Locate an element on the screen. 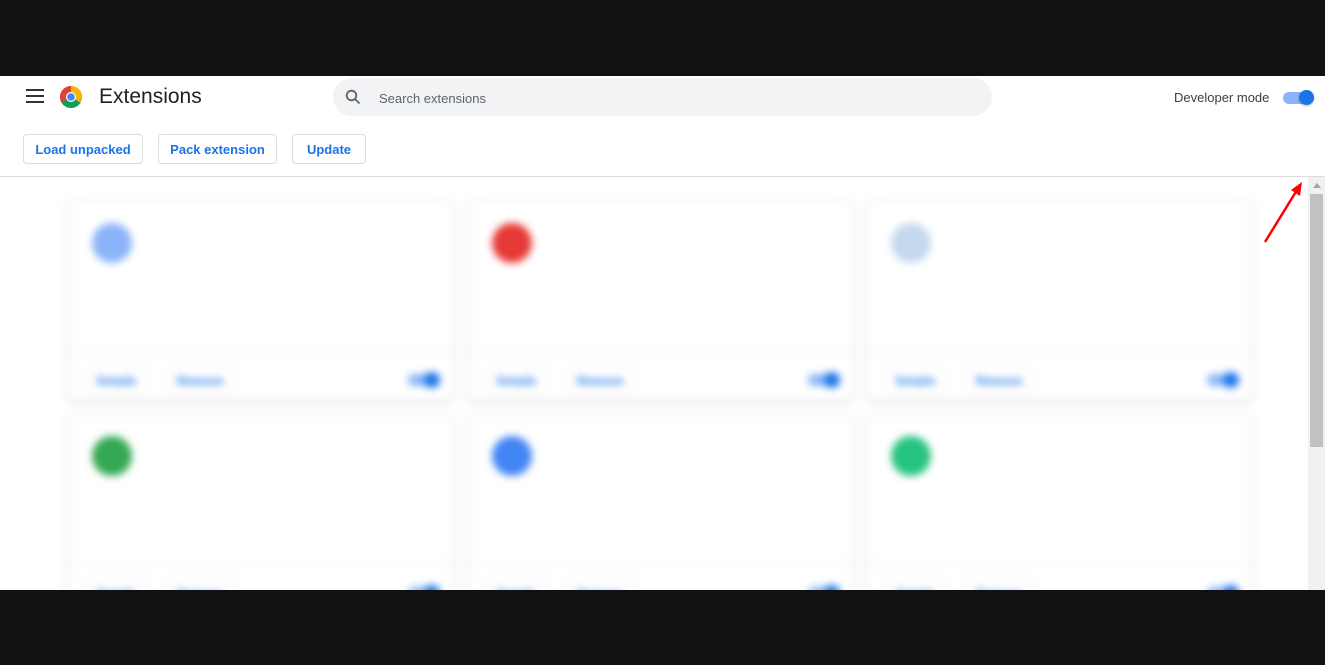 The width and height of the screenshot is (1325, 665). header: Extensions Developer mode is located at coordinates (662, 97).